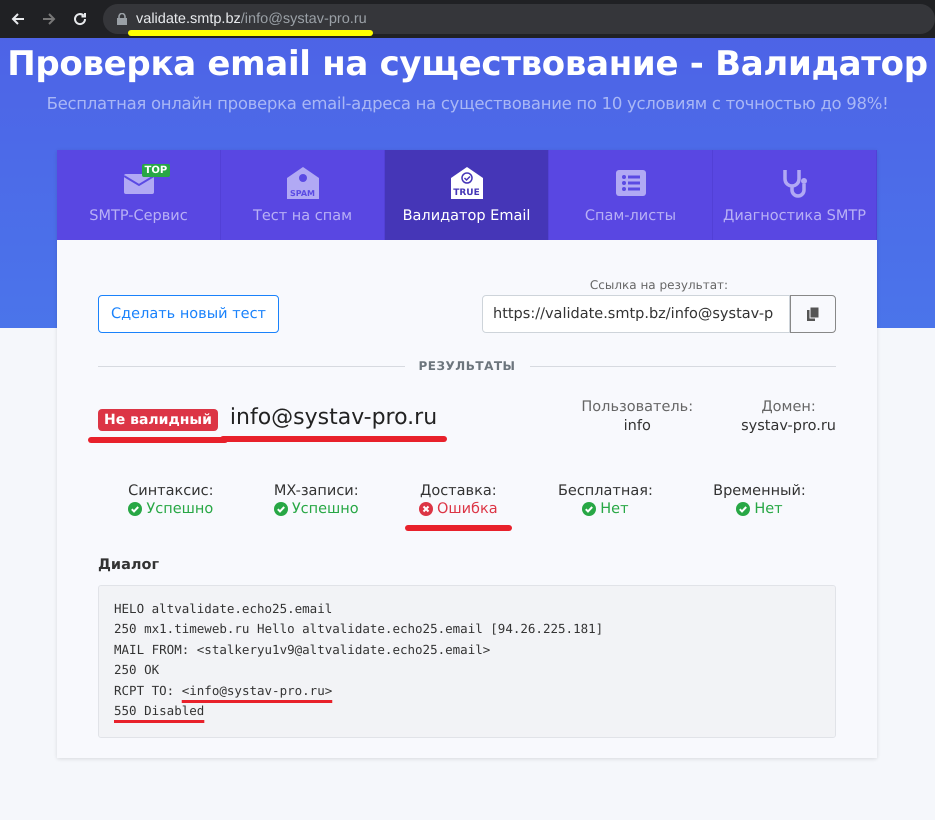 The height and width of the screenshot is (820, 935). What do you see at coordinates (467, 183) in the screenshot?
I see `check-envelope-icon: TRUE` at bounding box center [467, 183].